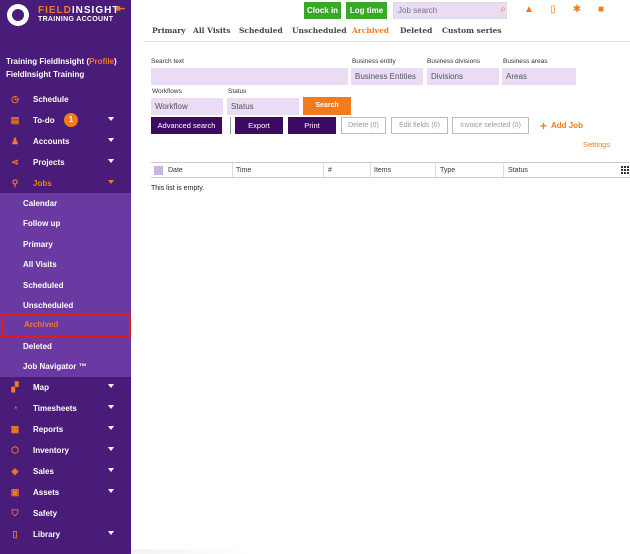 The image size is (630, 554). What do you see at coordinates (65, 492) in the screenshot?
I see `nav-assets: ▣ Assets` at bounding box center [65, 492].